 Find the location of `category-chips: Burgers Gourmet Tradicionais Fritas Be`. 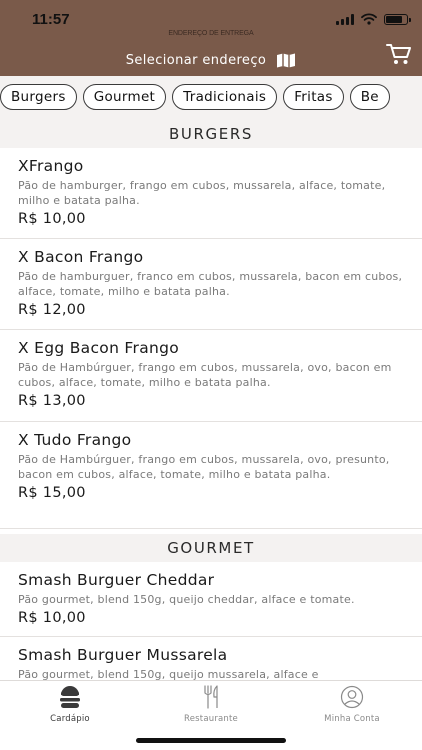

category-chips: Burgers Gourmet Tradicionais Fritas Be is located at coordinates (195, 97).